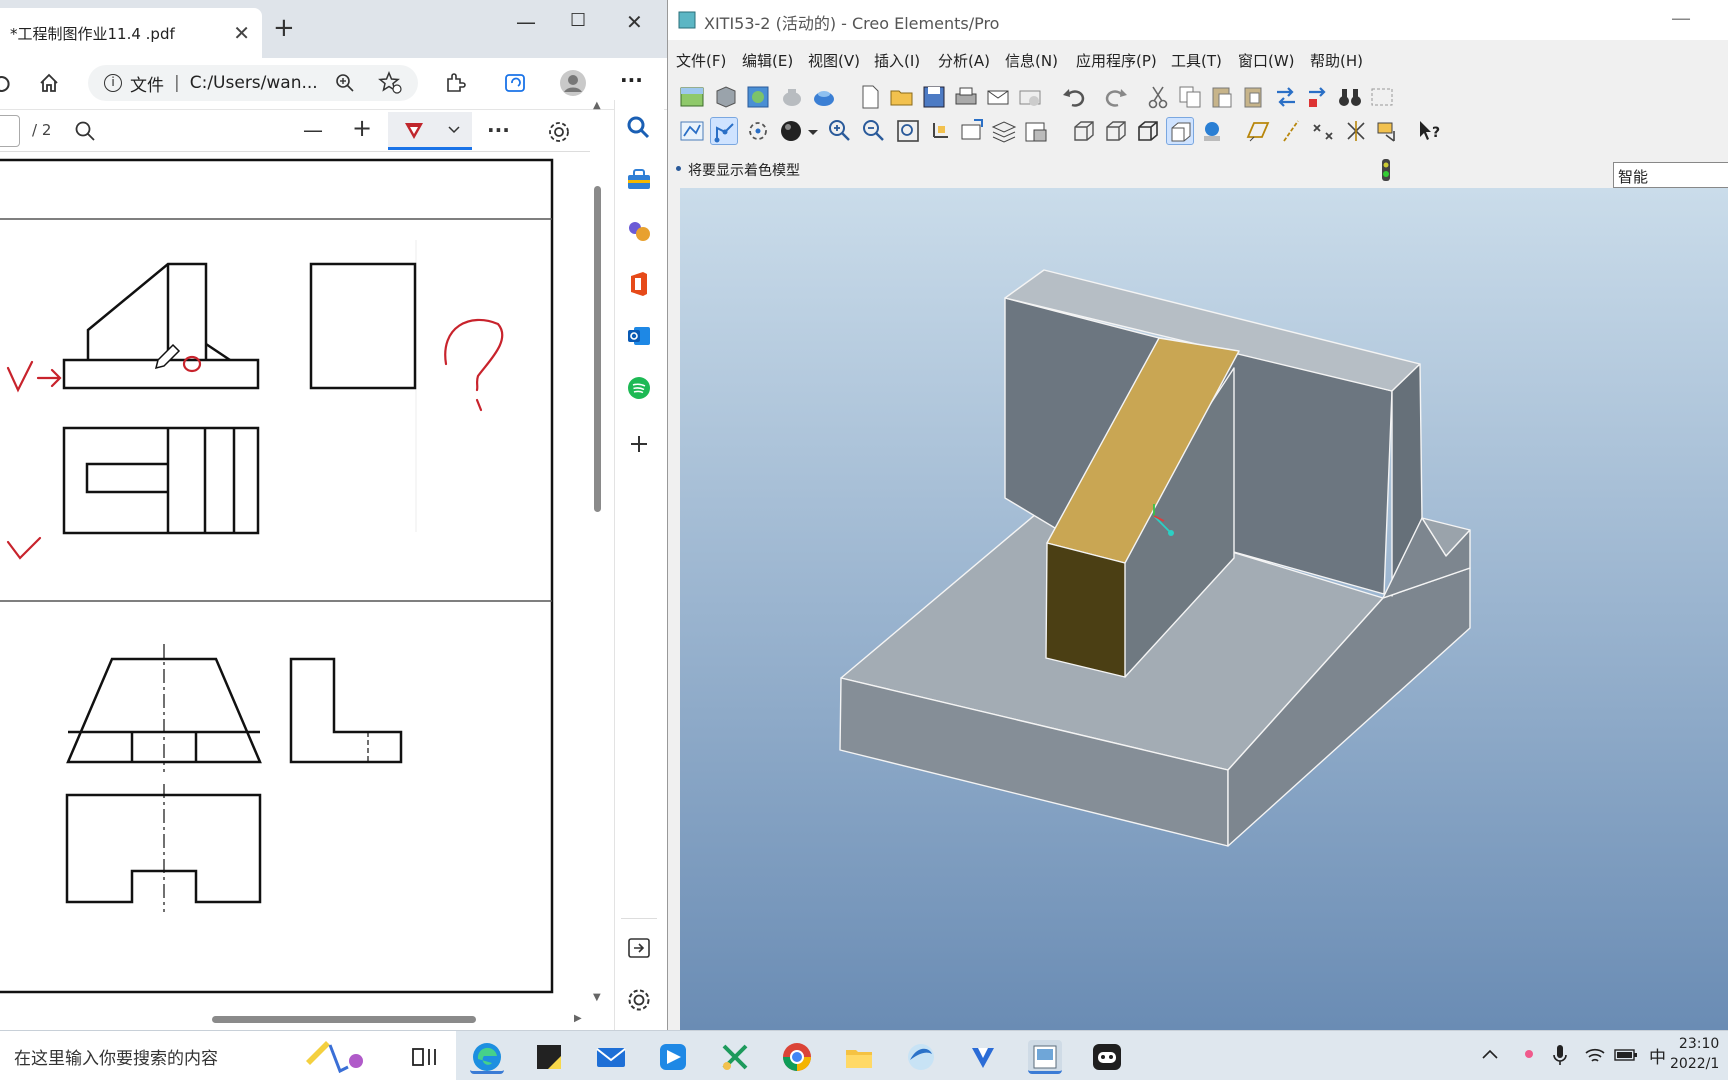  I want to click on appearance-icon, so click(758, 97).